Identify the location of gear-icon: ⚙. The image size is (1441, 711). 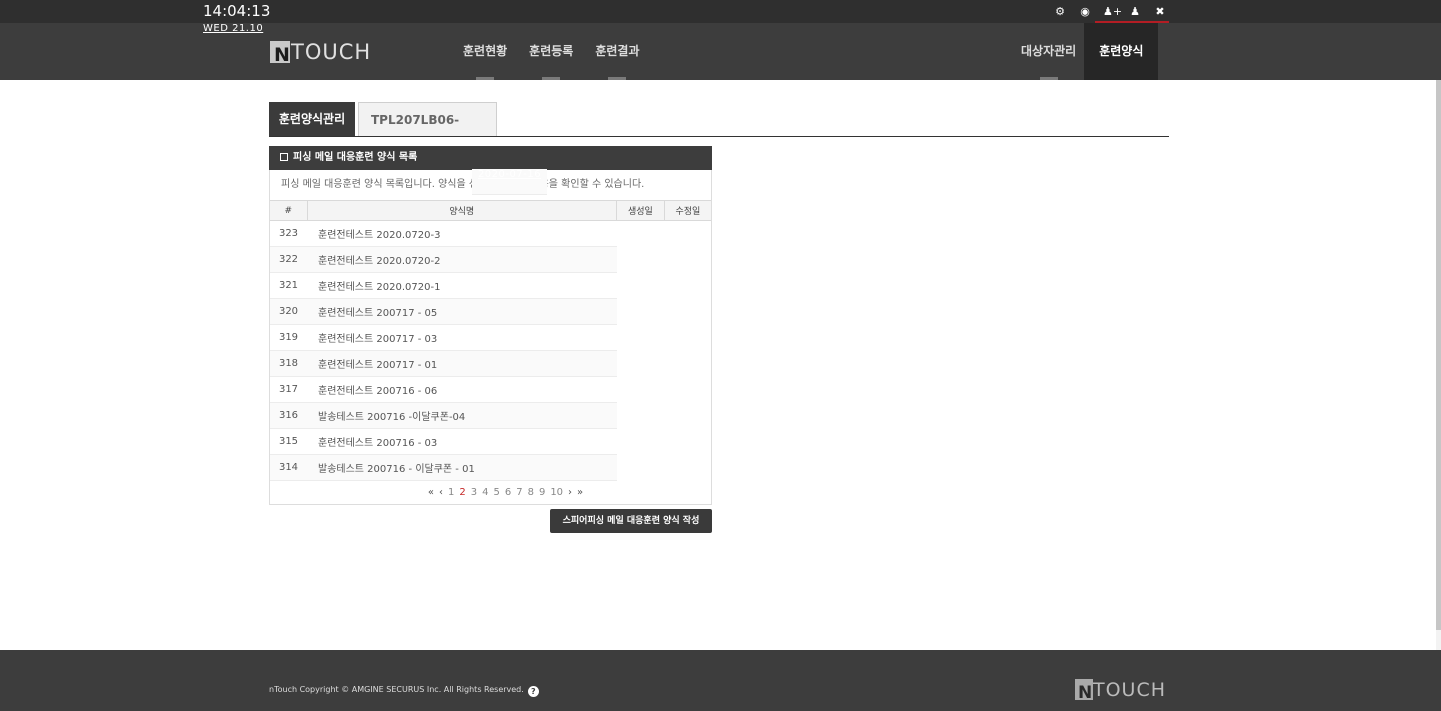
(1060, 11).